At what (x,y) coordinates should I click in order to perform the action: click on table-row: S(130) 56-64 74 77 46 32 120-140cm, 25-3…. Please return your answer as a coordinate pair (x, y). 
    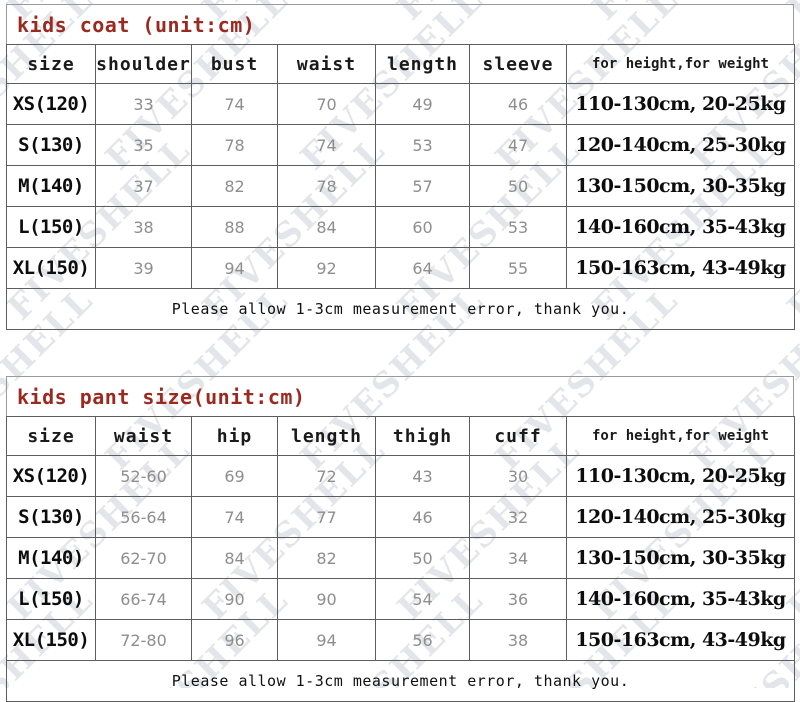
    Looking at the image, I should click on (401, 517).